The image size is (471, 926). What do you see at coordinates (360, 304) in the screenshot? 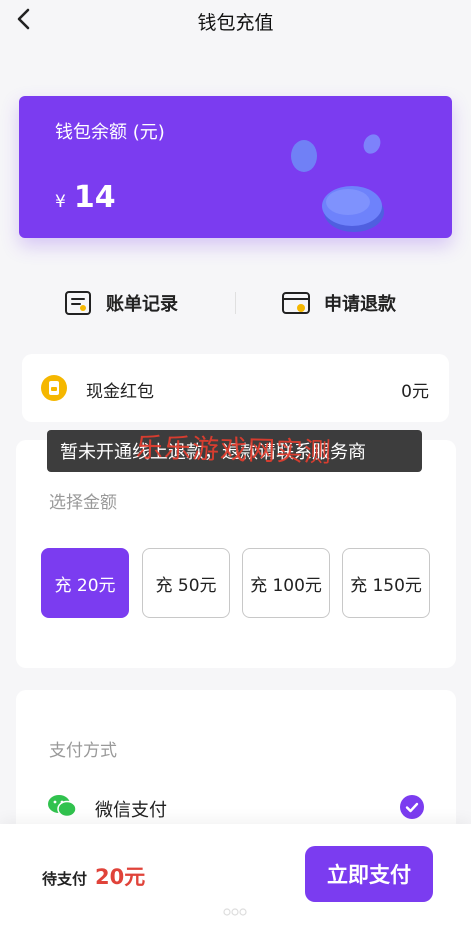
I see `apply-refund-label: 申请退款` at bounding box center [360, 304].